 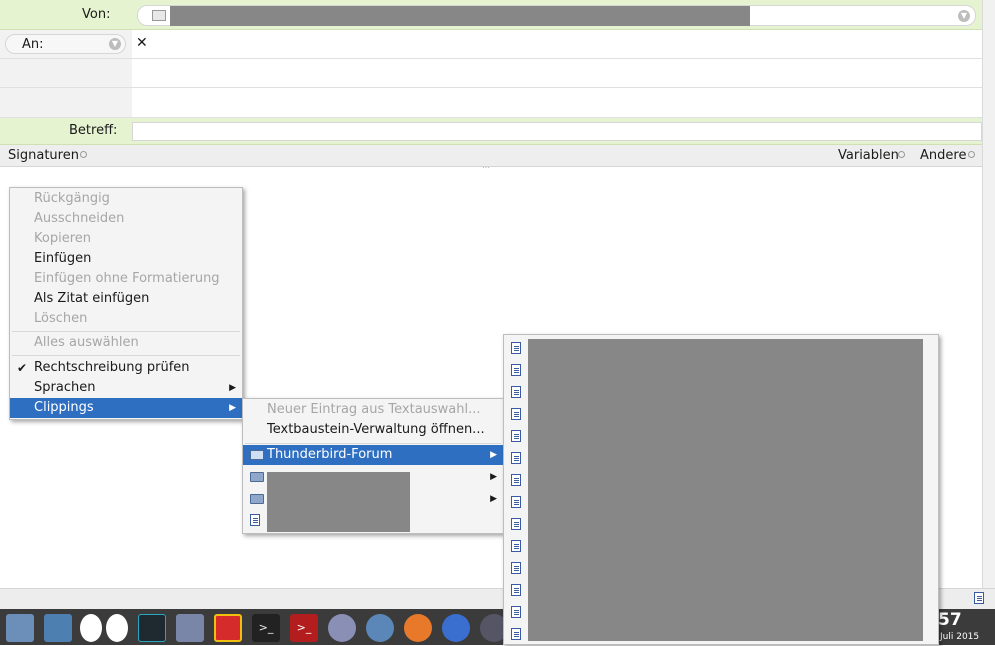 What do you see at coordinates (86, 342) in the screenshot?
I see `menu-item-label: Alles auswählen` at bounding box center [86, 342].